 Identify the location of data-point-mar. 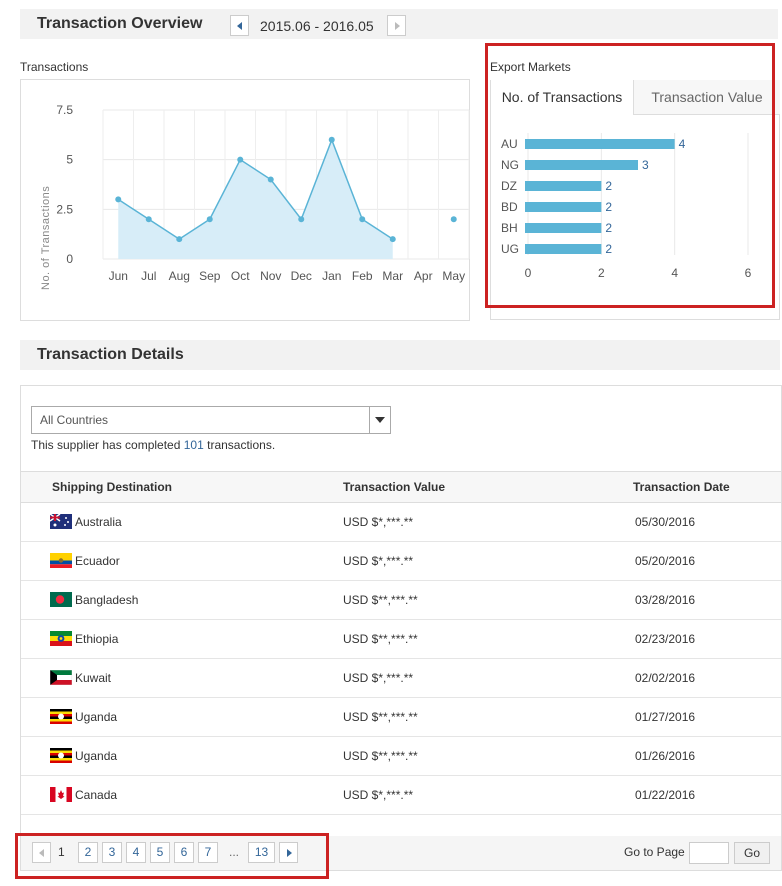
(392, 239).